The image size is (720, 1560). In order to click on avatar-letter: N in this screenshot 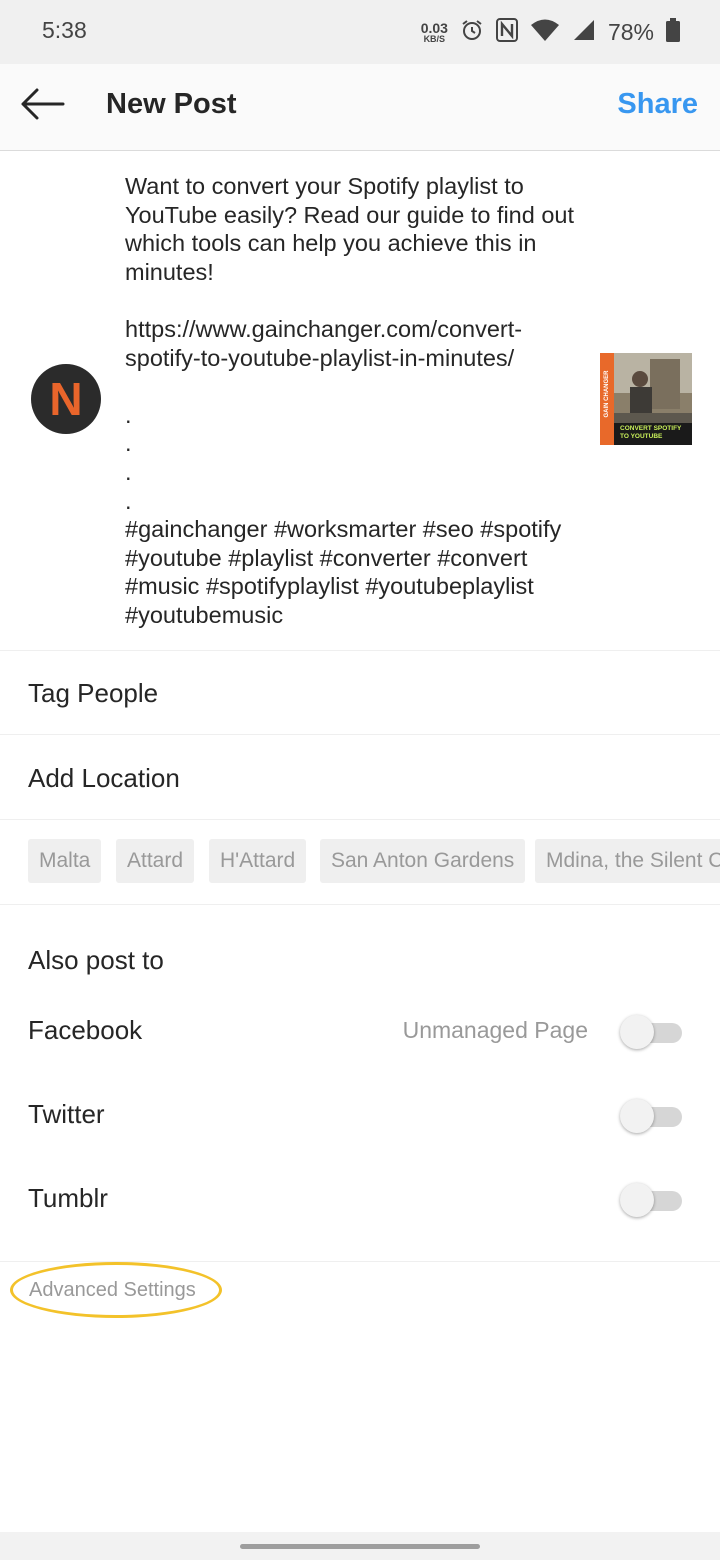, I will do `click(66, 399)`.